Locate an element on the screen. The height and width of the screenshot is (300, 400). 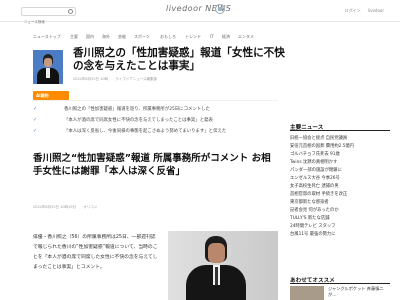
ranking-item: TULLY'S 新たな店舗 is located at coordinates (340, 218).